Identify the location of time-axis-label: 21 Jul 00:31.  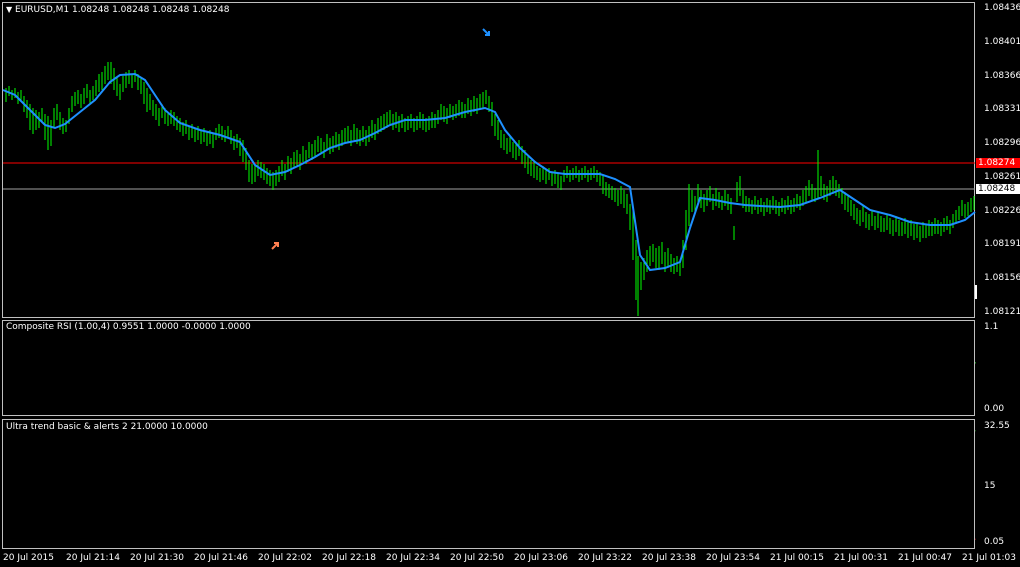
(861, 558).